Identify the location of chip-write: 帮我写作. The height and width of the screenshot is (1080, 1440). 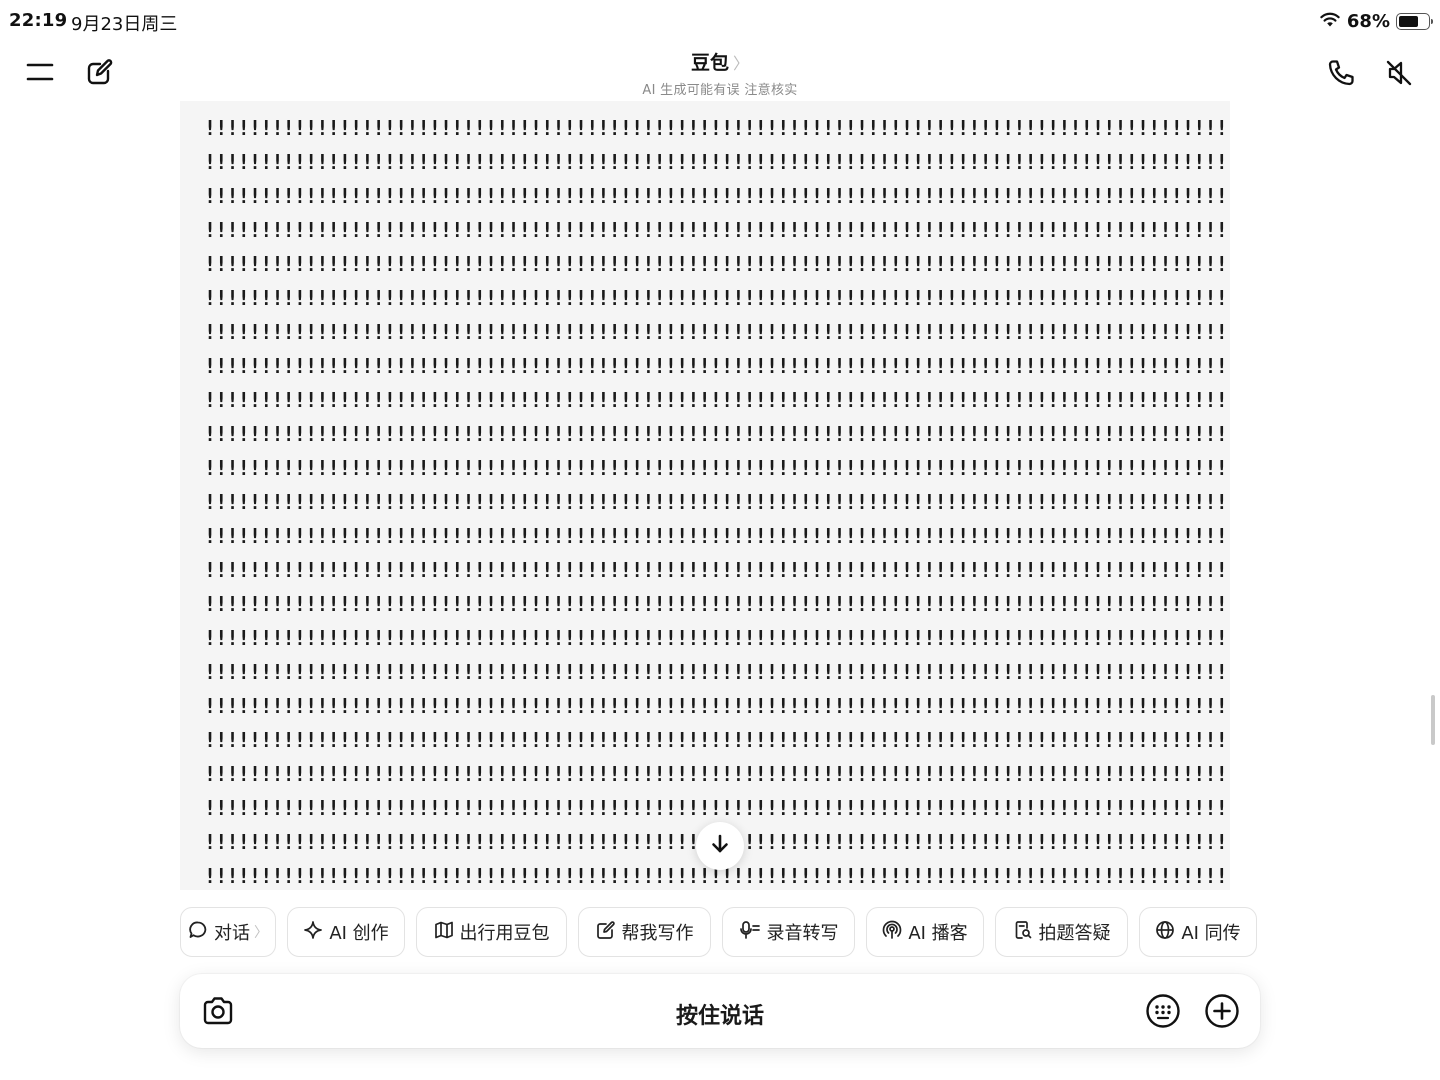
(644, 932).